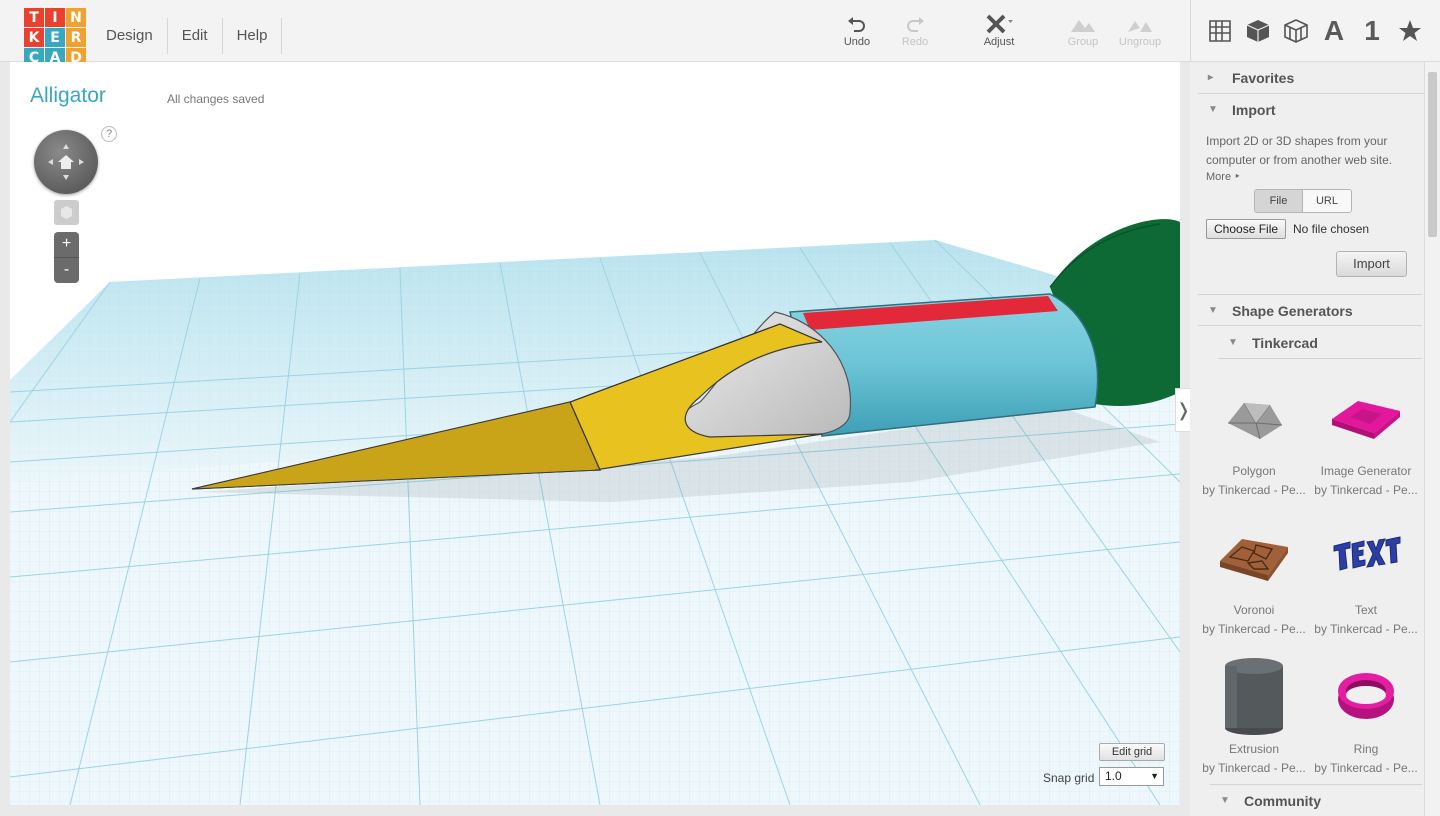 This screenshot has height=816, width=1440. I want to click on tinkercad-label: Tinkercad, so click(1285, 343).